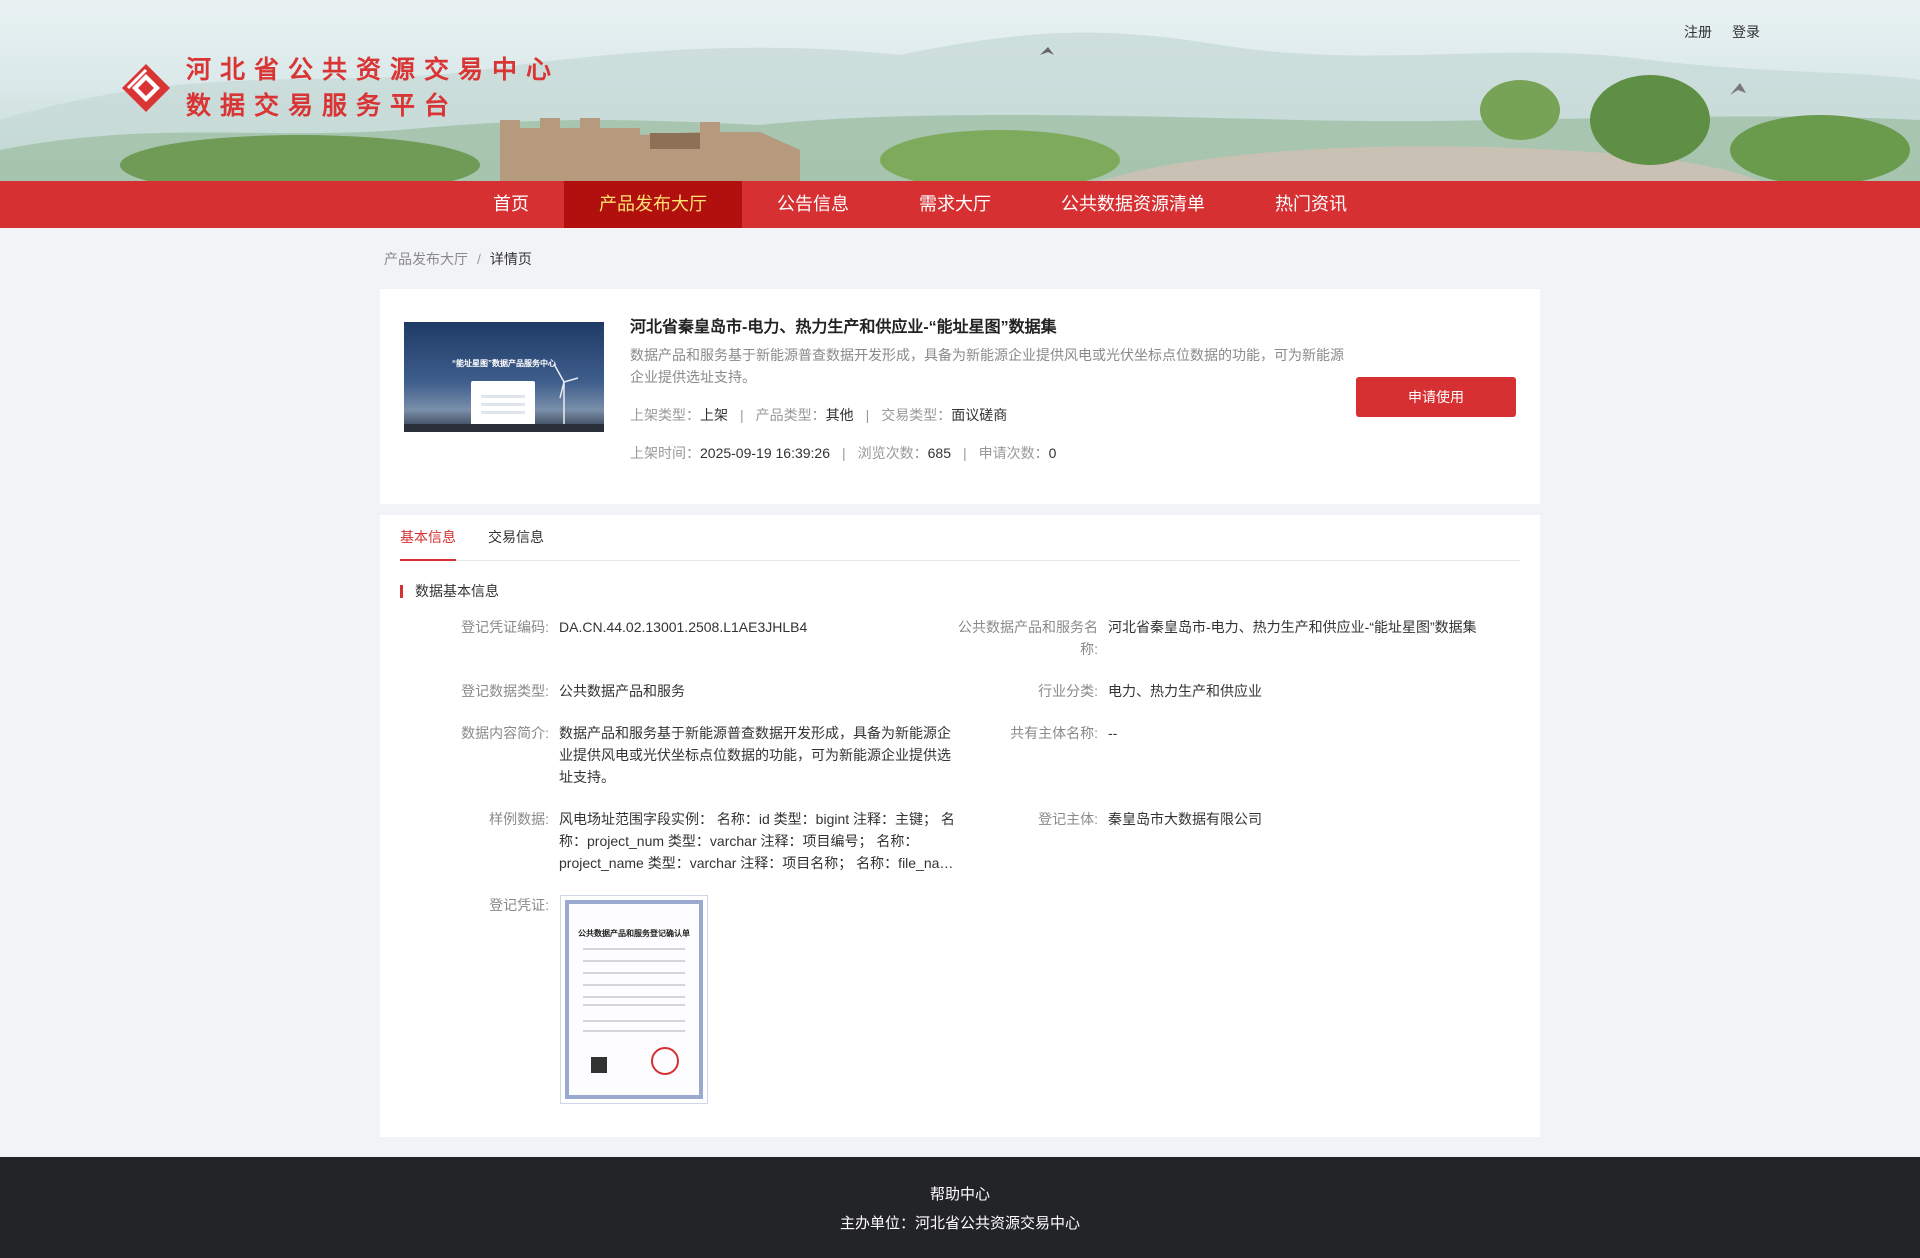 The height and width of the screenshot is (1258, 1920). What do you see at coordinates (1746, 32) in the screenshot?
I see `login-link: 登录` at bounding box center [1746, 32].